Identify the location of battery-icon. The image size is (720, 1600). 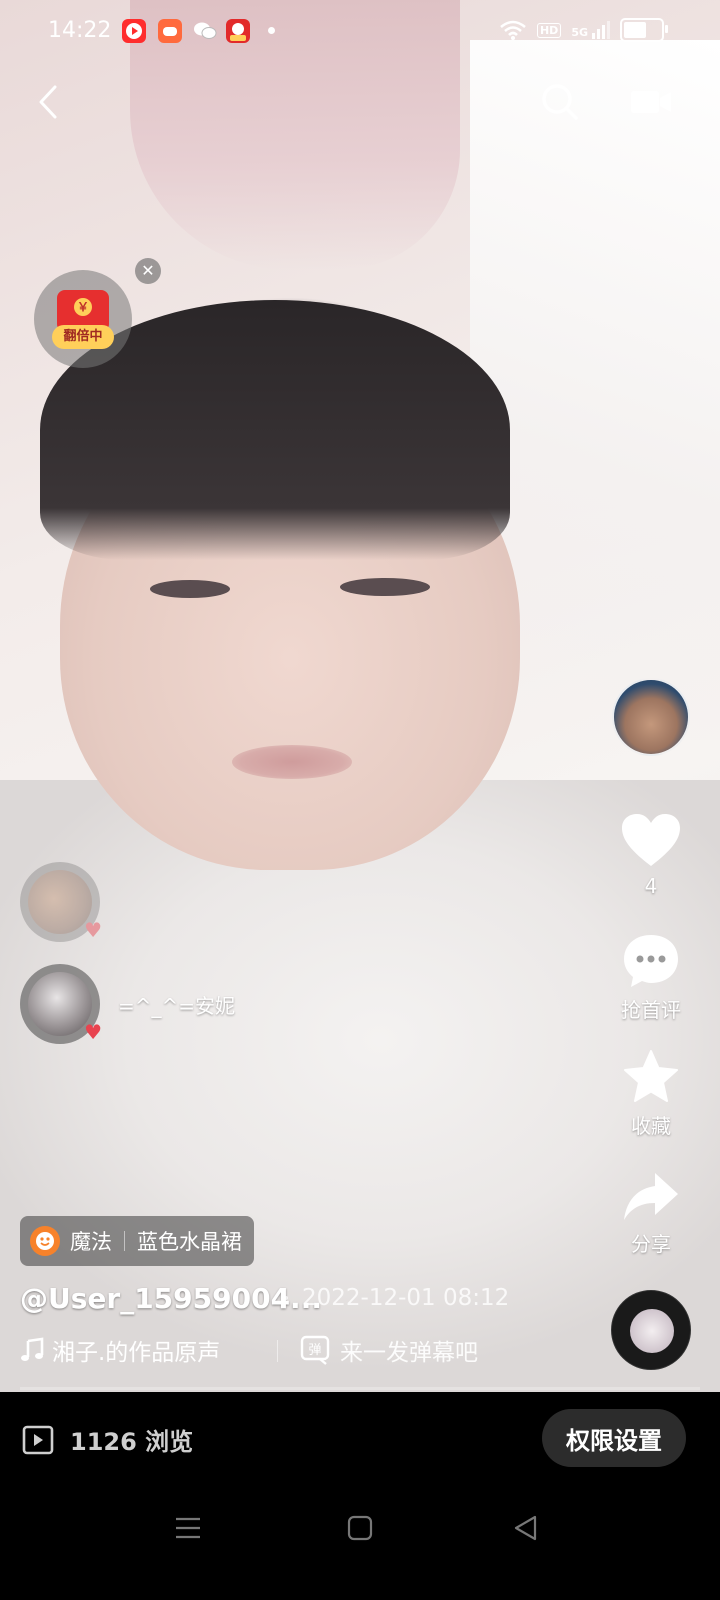
(644, 30).